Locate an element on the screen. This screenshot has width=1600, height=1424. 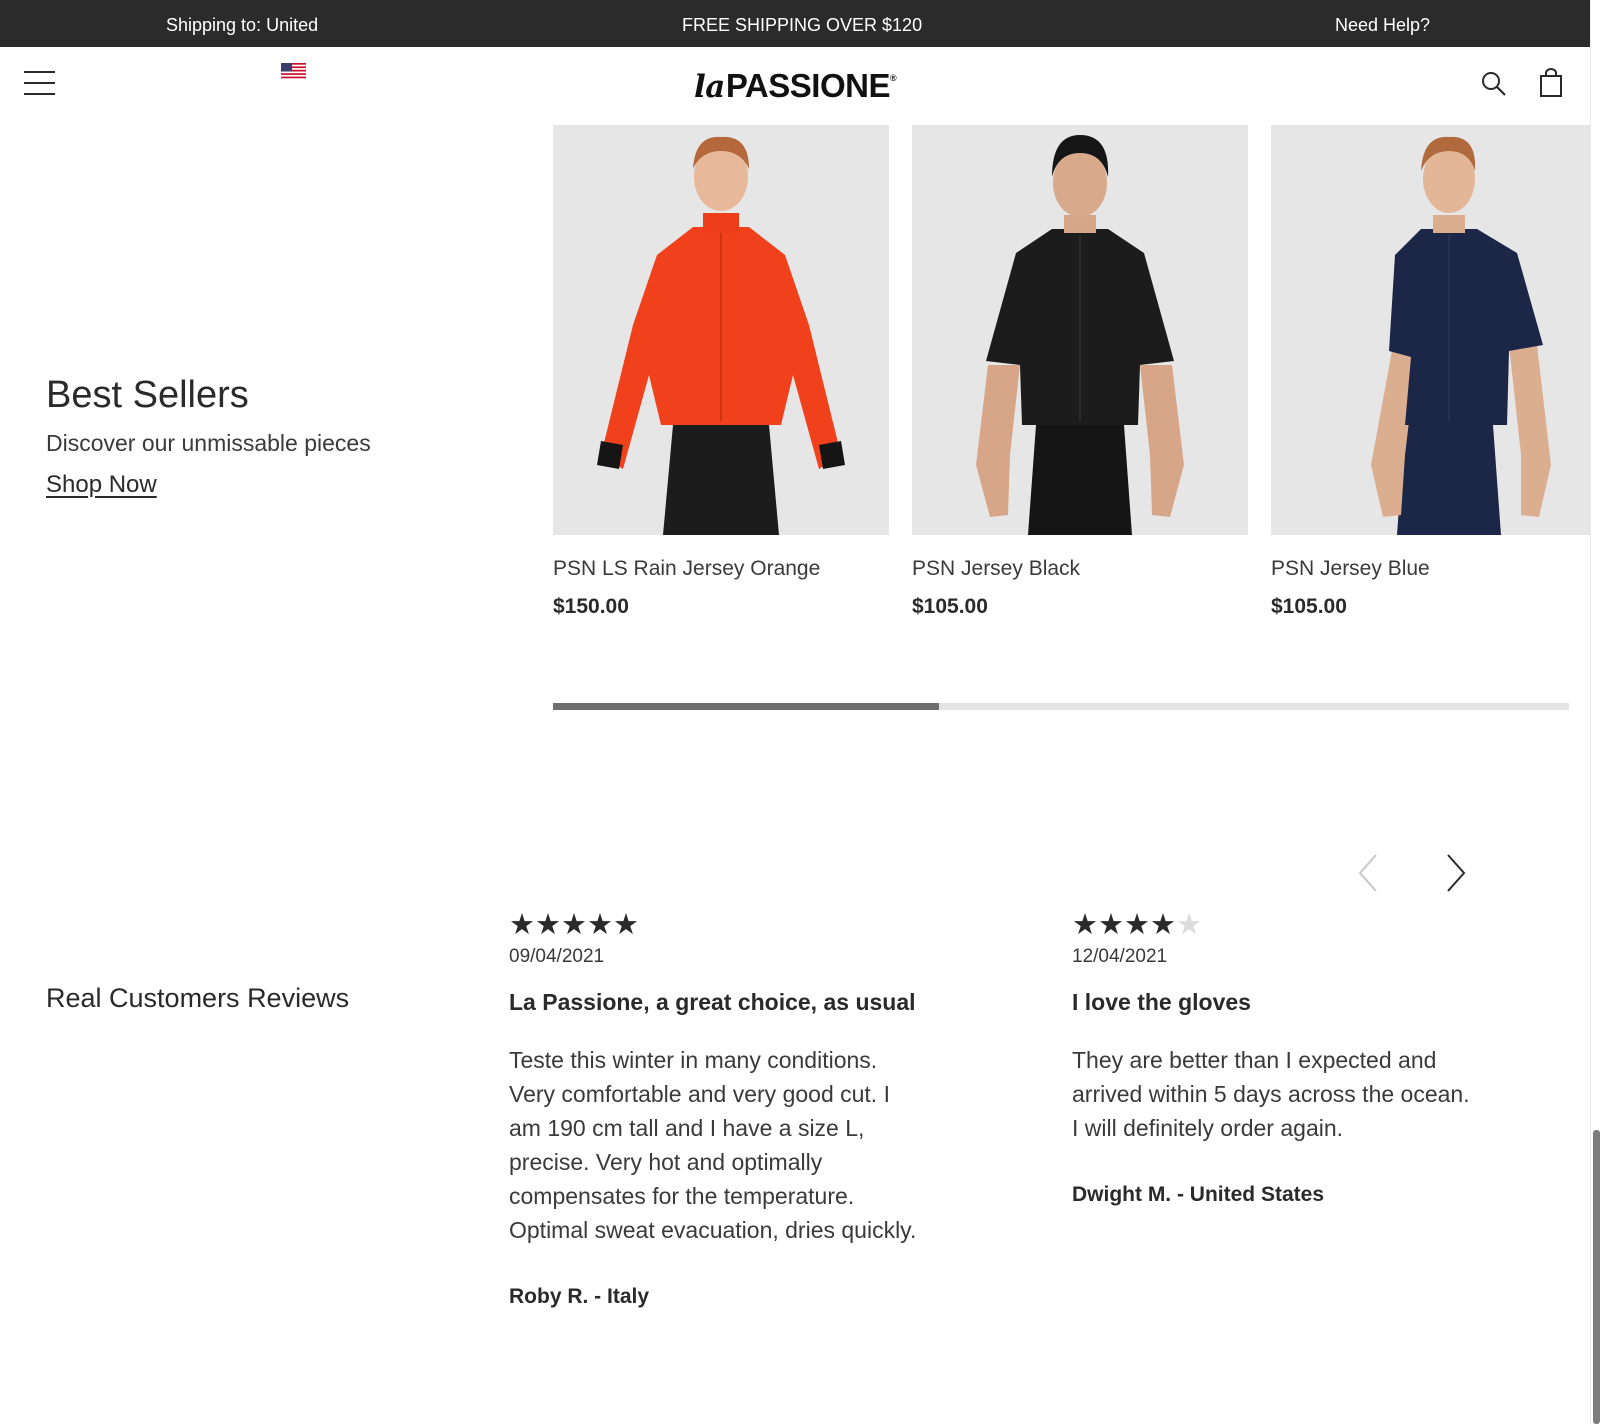
review-date: 12/04/2021 is located at coordinates (1120, 956).